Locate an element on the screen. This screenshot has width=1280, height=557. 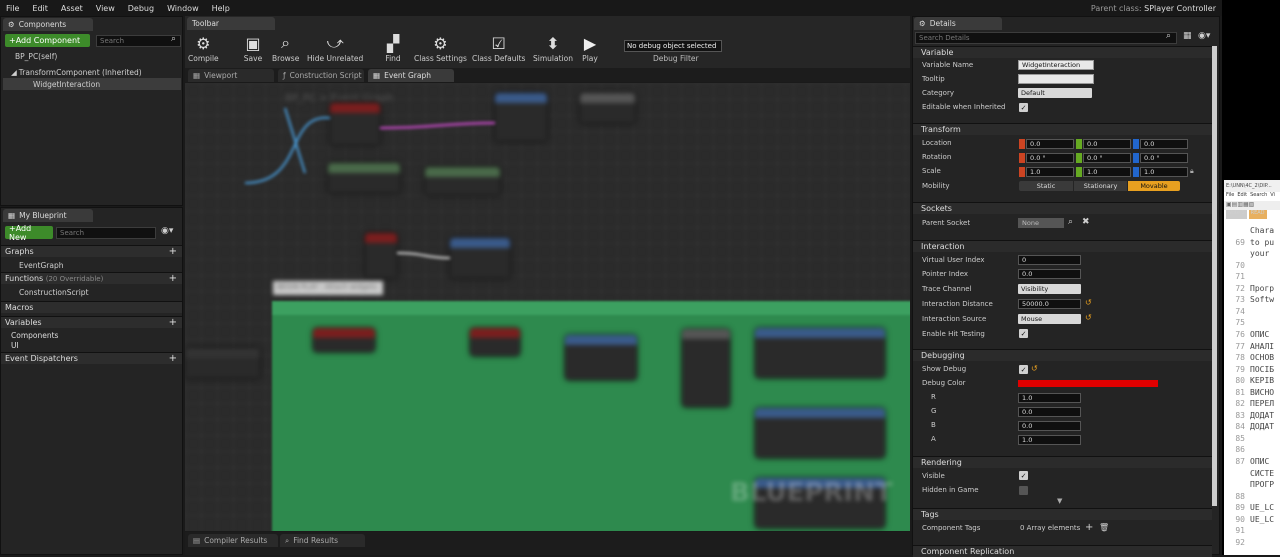
menu-asset: Asset is located at coordinates (72, 8).